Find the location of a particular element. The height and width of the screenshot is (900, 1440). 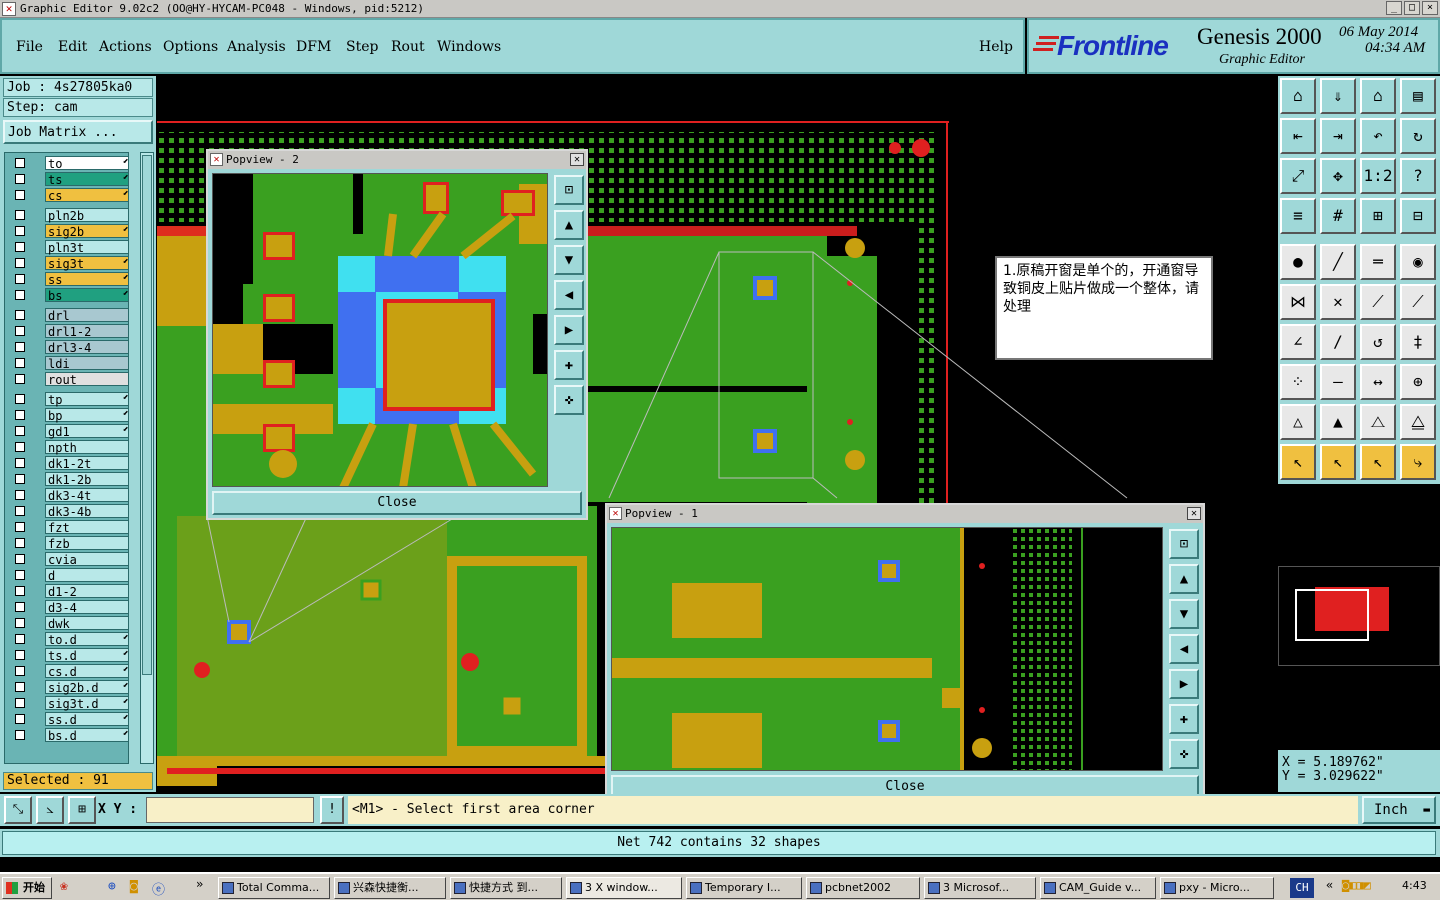

scale-icon: 1:2 is located at coordinates (1378, 176).